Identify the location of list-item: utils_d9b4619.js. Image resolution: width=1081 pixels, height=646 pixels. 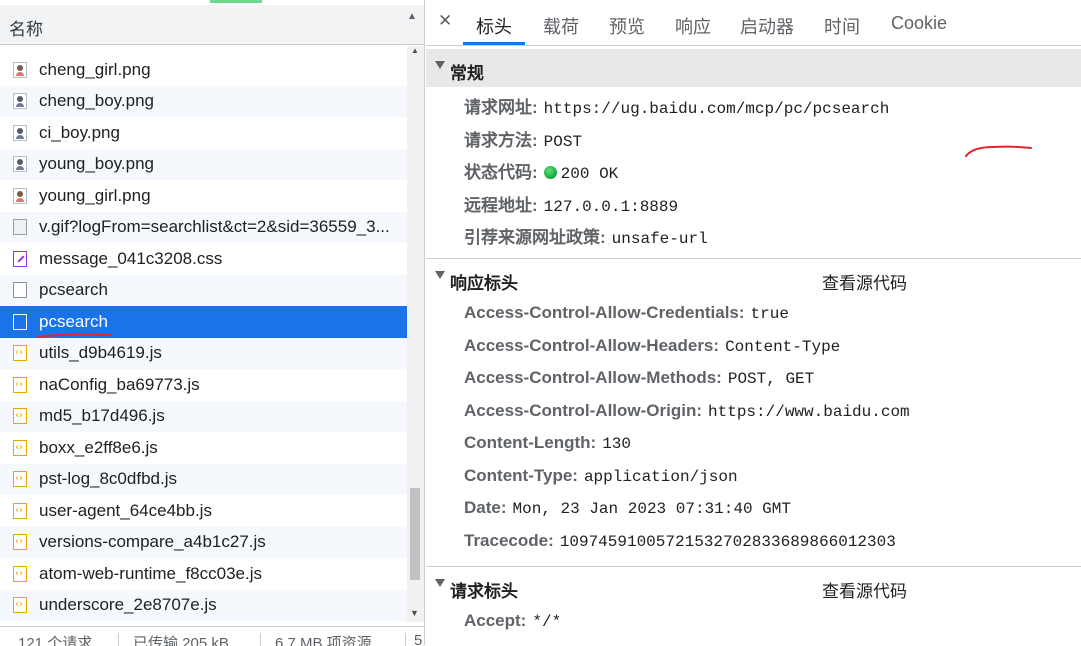
(203, 353).